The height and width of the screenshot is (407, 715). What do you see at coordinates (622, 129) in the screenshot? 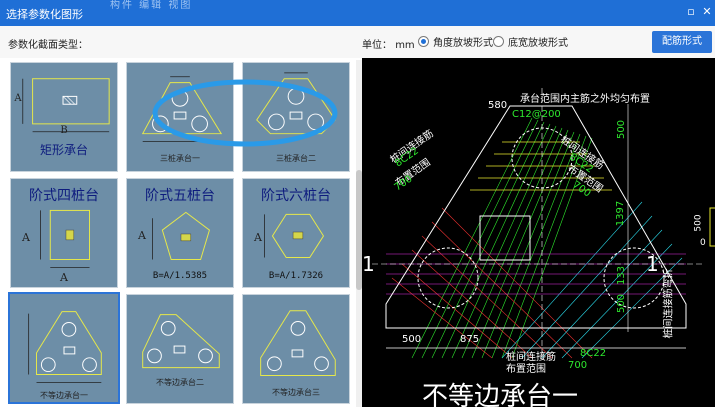
I see `dim-500-top: 500` at bounding box center [622, 129].